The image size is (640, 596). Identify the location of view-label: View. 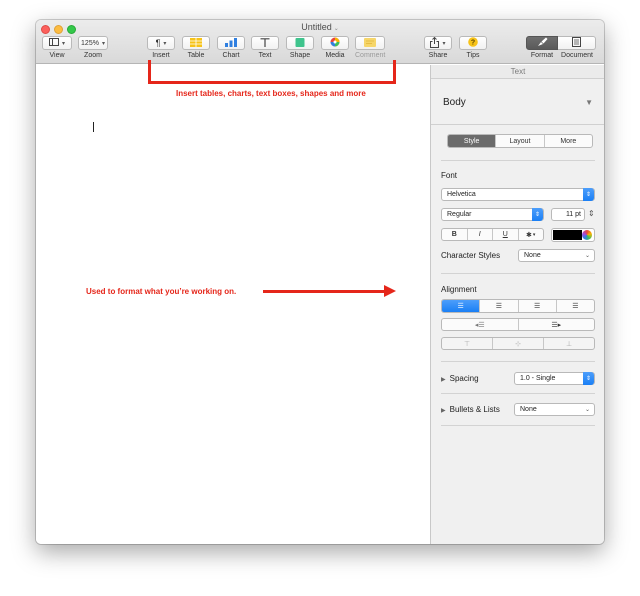
(57, 55).